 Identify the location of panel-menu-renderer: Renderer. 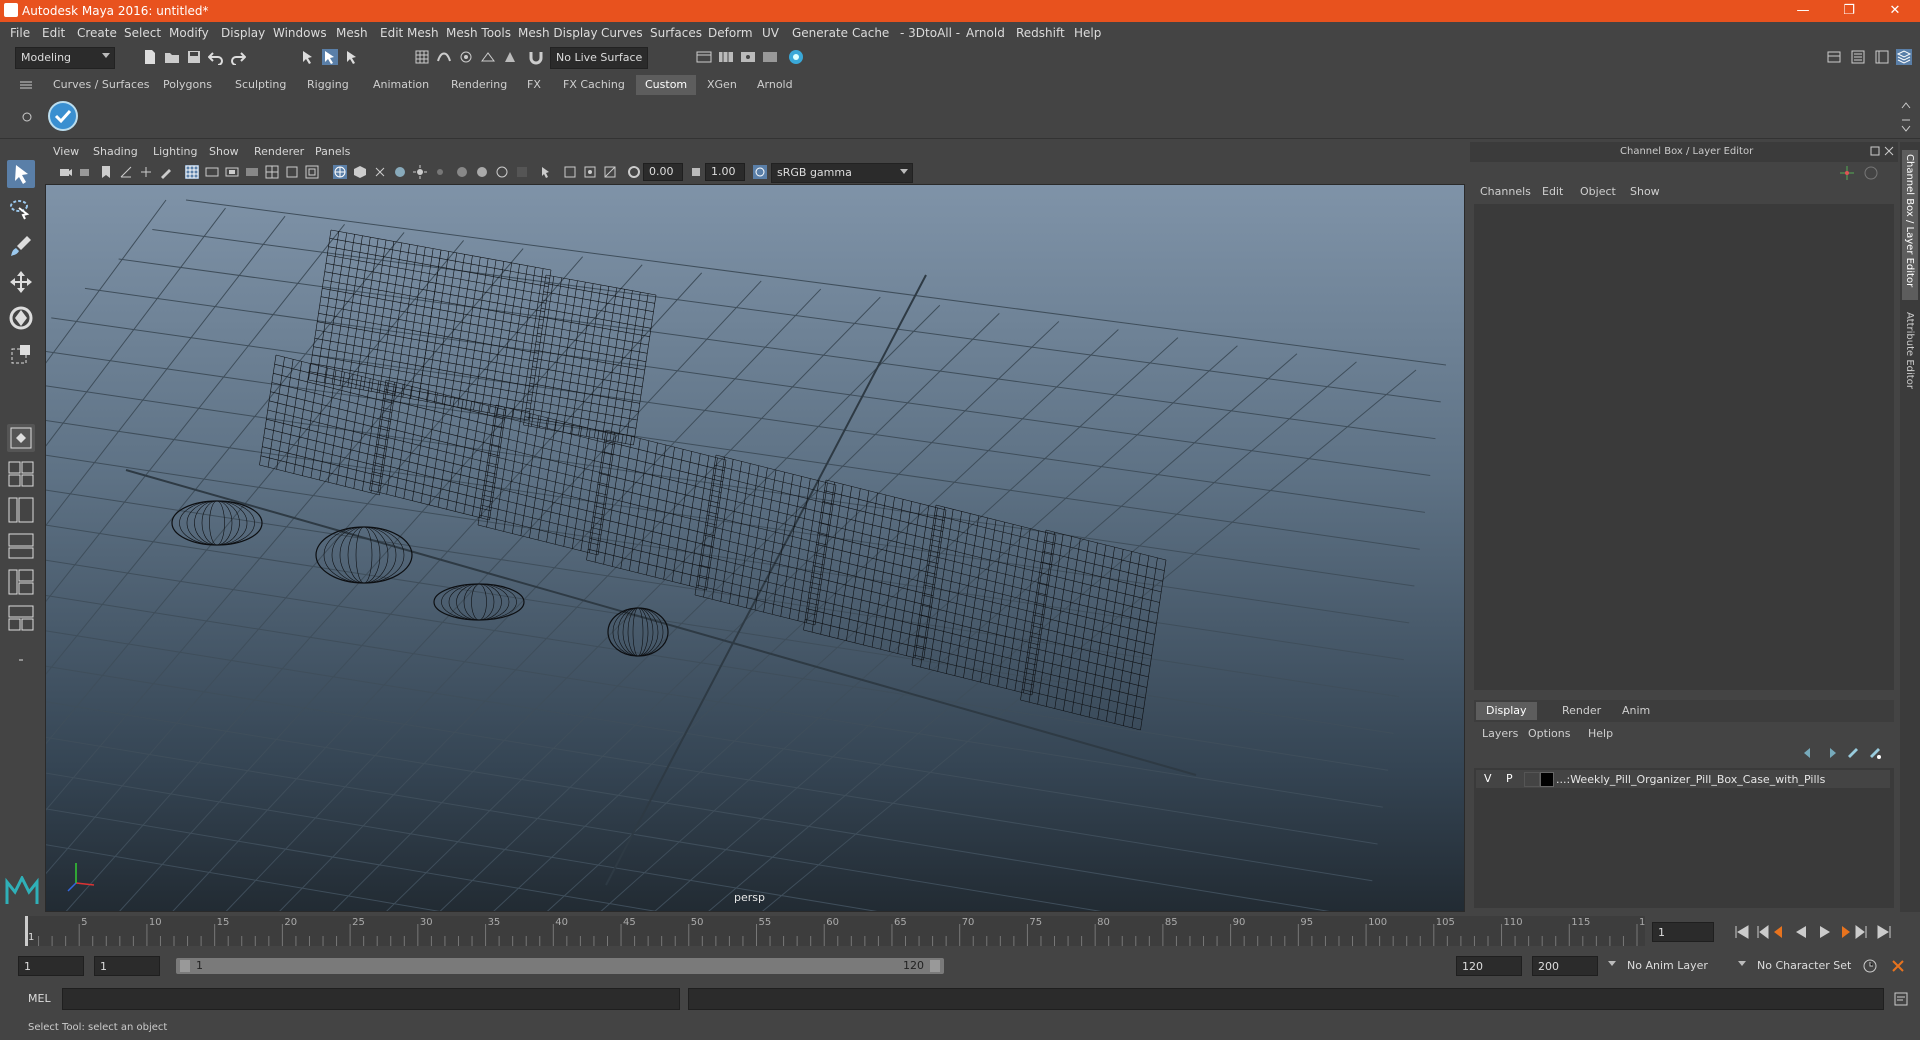
(279, 151).